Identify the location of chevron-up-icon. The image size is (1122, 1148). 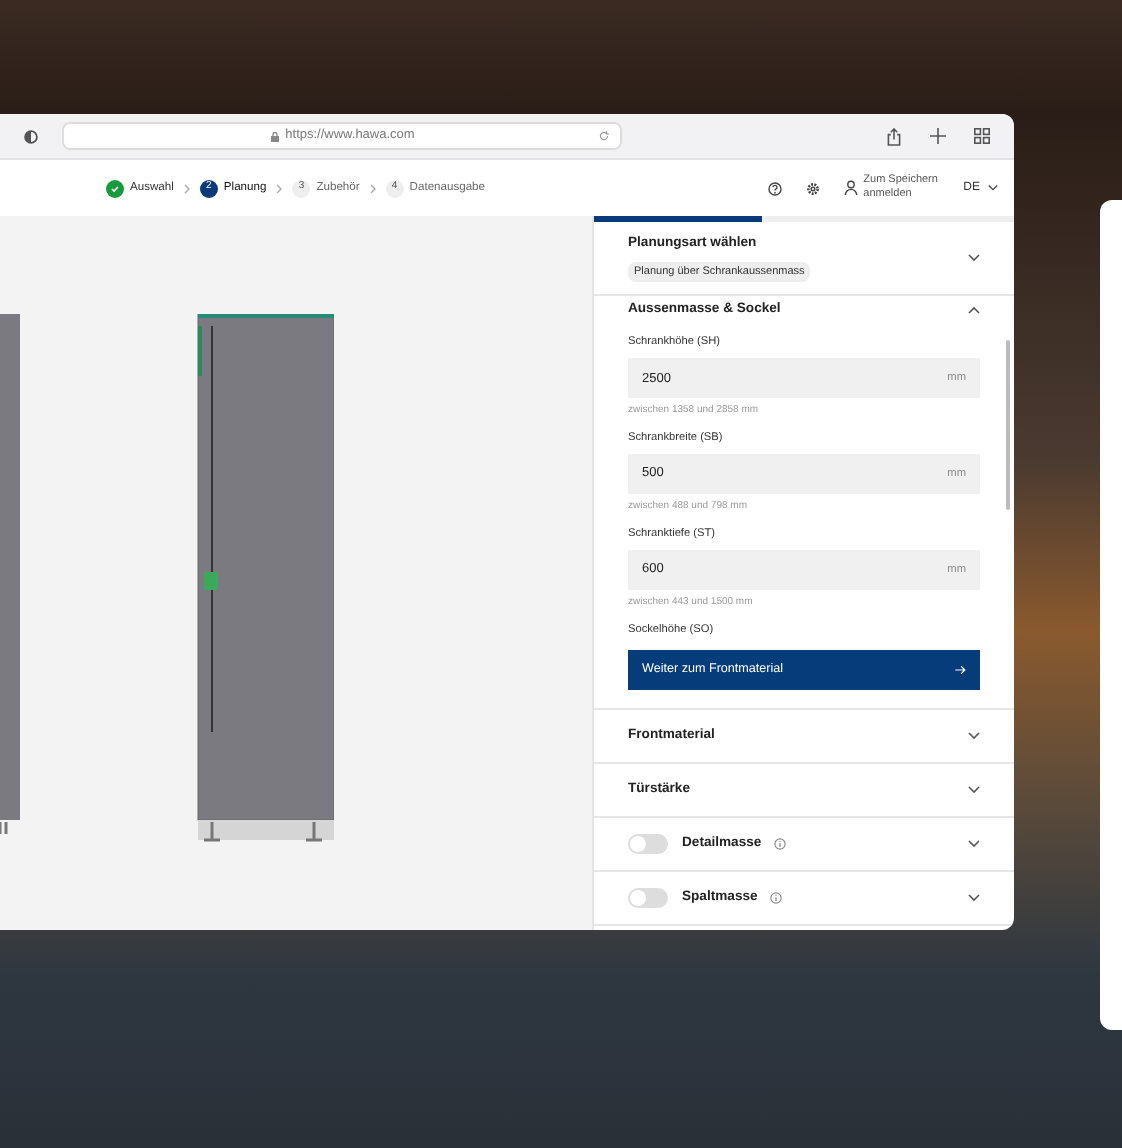
(974, 310).